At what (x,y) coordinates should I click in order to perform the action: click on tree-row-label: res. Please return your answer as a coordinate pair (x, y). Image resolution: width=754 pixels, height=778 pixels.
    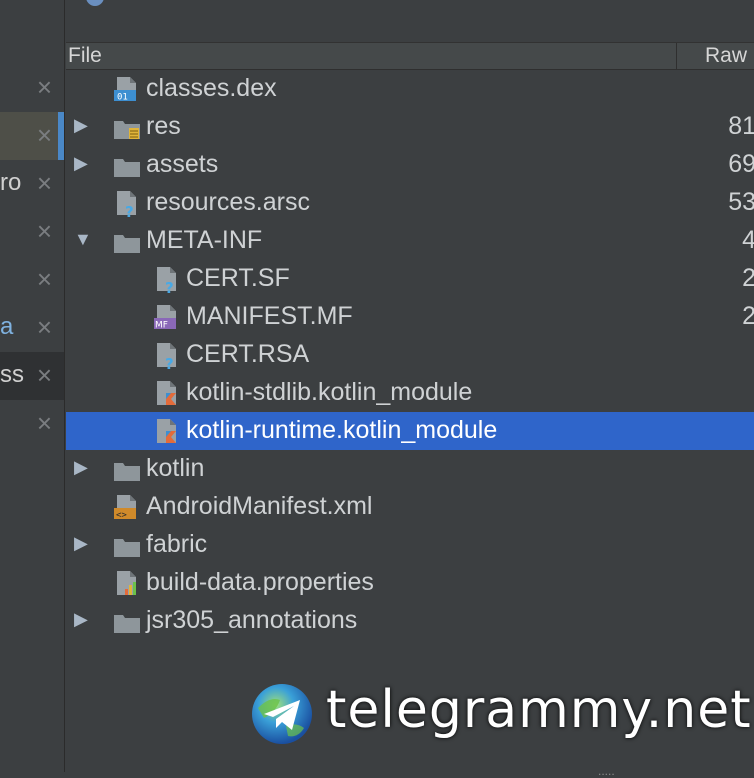
    Looking at the image, I should click on (163, 126).